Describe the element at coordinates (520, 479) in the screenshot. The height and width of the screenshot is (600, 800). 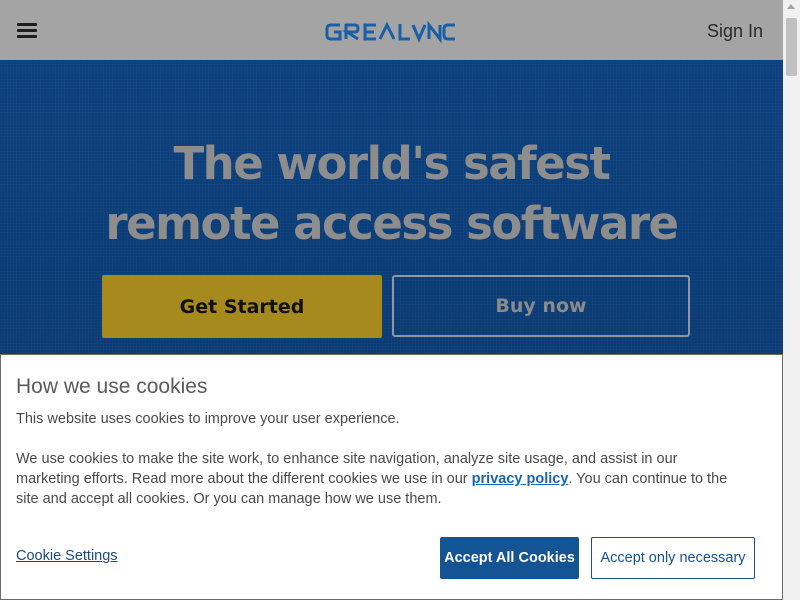
I see `privacy-policy-link: privacy policy` at that location.